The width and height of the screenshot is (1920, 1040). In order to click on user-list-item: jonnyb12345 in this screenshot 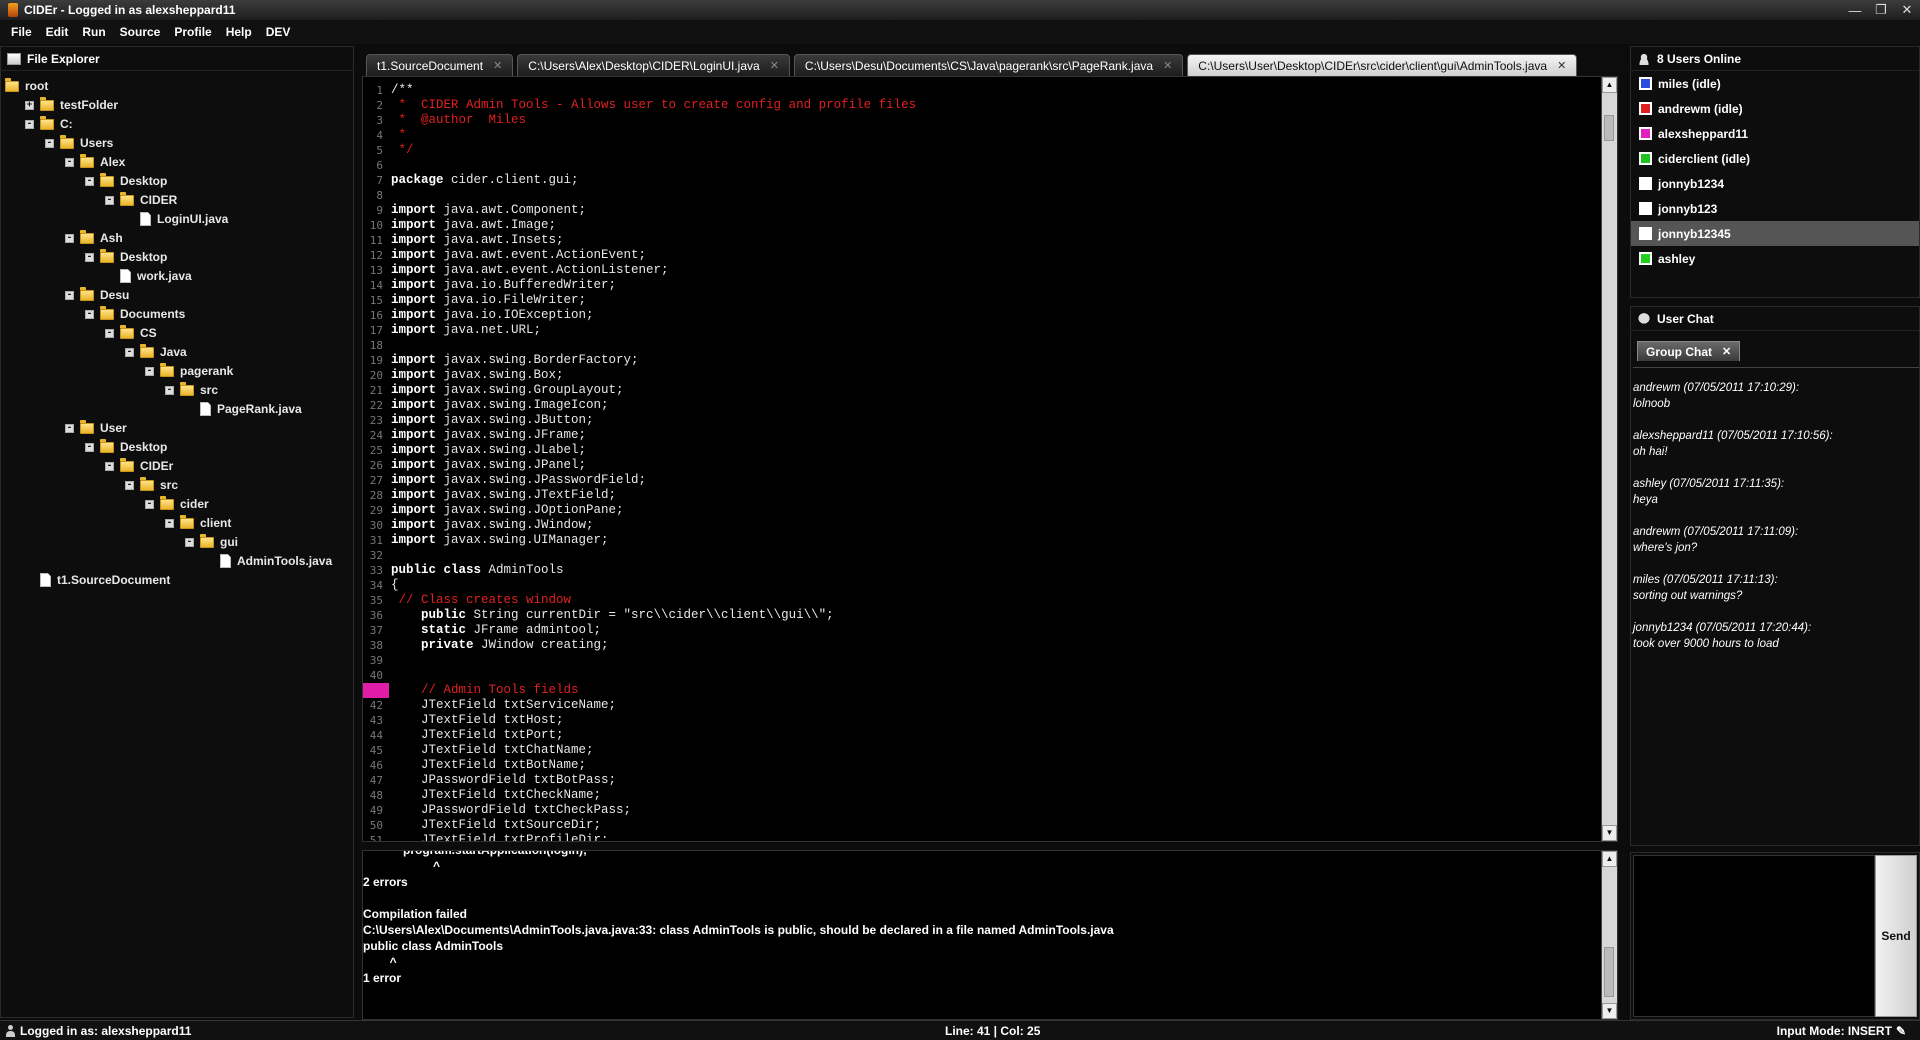, I will do `click(1775, 233)`.